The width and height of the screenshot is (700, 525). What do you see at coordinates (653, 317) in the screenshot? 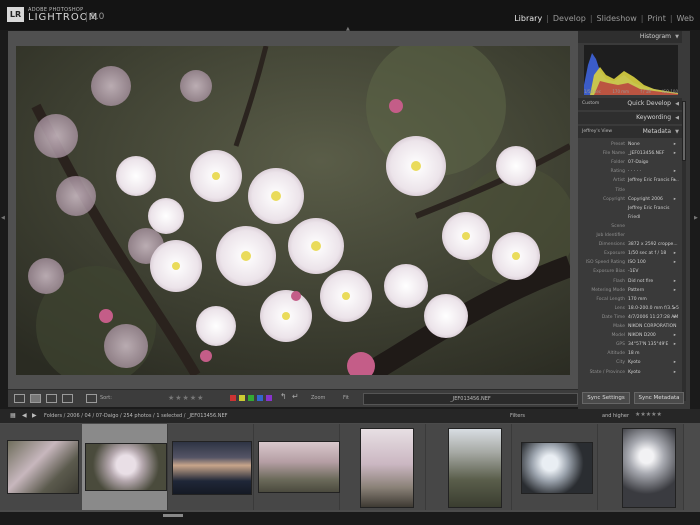
I see `metadata-value: 4/7/2006 11:27:28 AM` at bounding box center [653, 317].